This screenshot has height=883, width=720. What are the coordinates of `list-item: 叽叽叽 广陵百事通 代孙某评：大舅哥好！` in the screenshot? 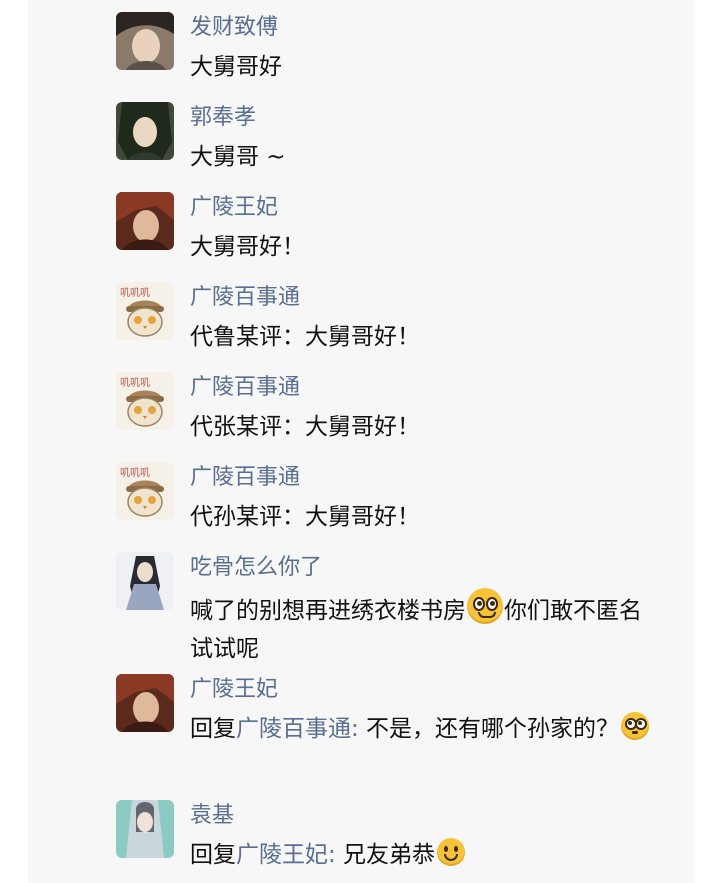 It's located at (397, 497).